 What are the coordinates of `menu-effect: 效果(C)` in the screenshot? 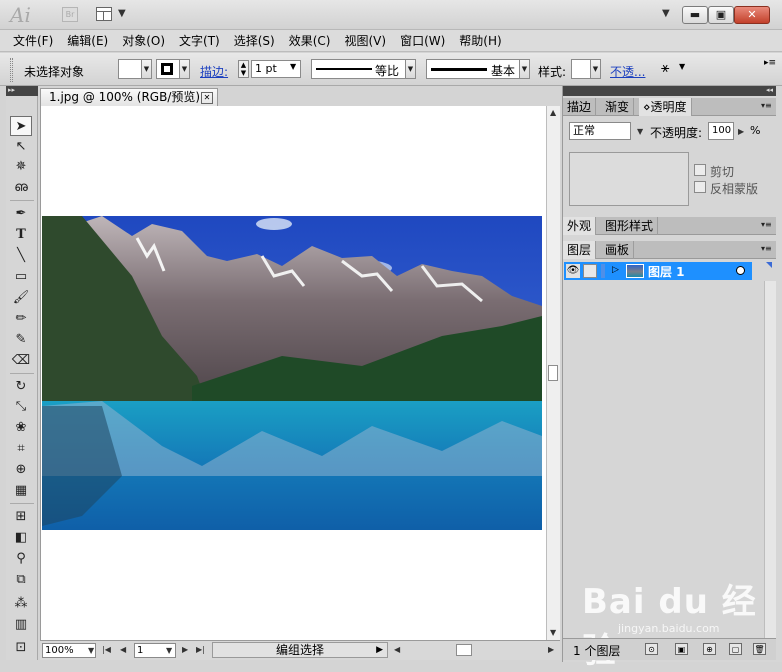 It's located at (310, 41).